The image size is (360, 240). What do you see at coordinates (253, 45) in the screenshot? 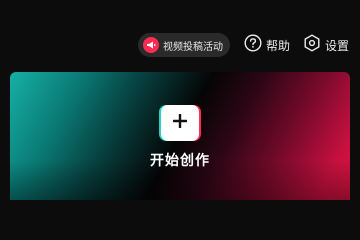
I see `question-circle-icon` at bounding box center [253, 45].